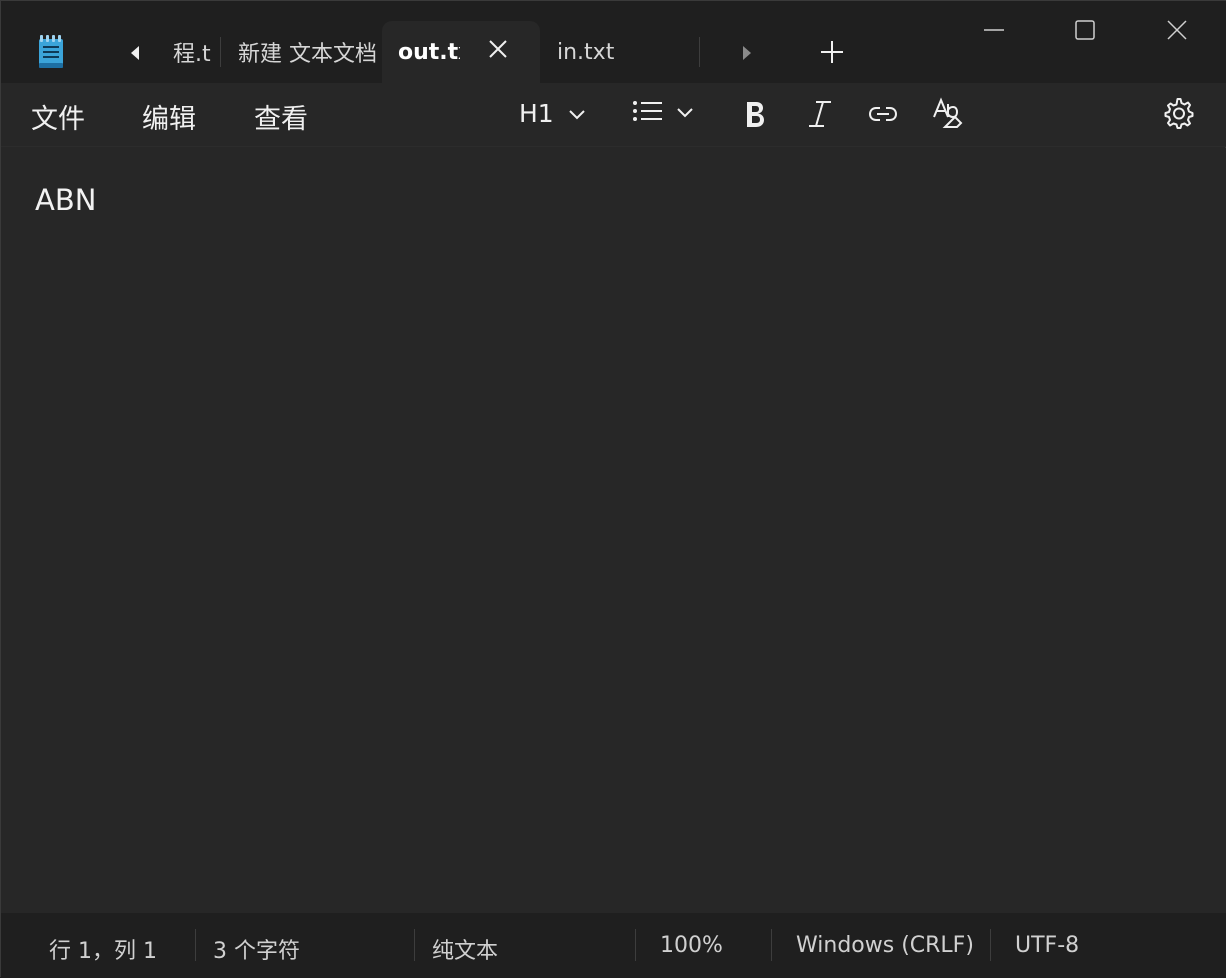 The height and width of the screenshot is (978, 1226). Describe the element at coordinates (461, 52) in the screenshot. I see `tab-active: out.txt` at that location.